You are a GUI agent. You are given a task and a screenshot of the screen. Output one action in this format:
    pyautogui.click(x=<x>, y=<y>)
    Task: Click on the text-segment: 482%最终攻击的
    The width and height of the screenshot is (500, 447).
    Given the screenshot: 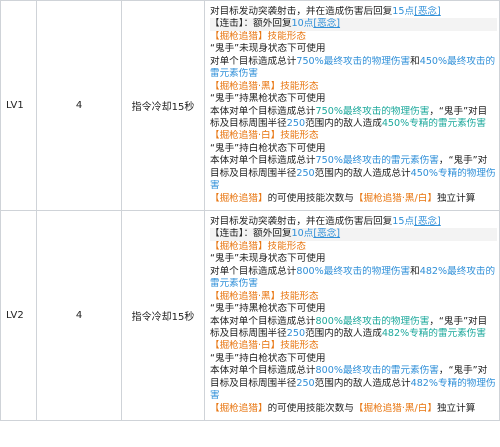 What is the action you would take?
    pyautogui.click(x=457, y=271)
    